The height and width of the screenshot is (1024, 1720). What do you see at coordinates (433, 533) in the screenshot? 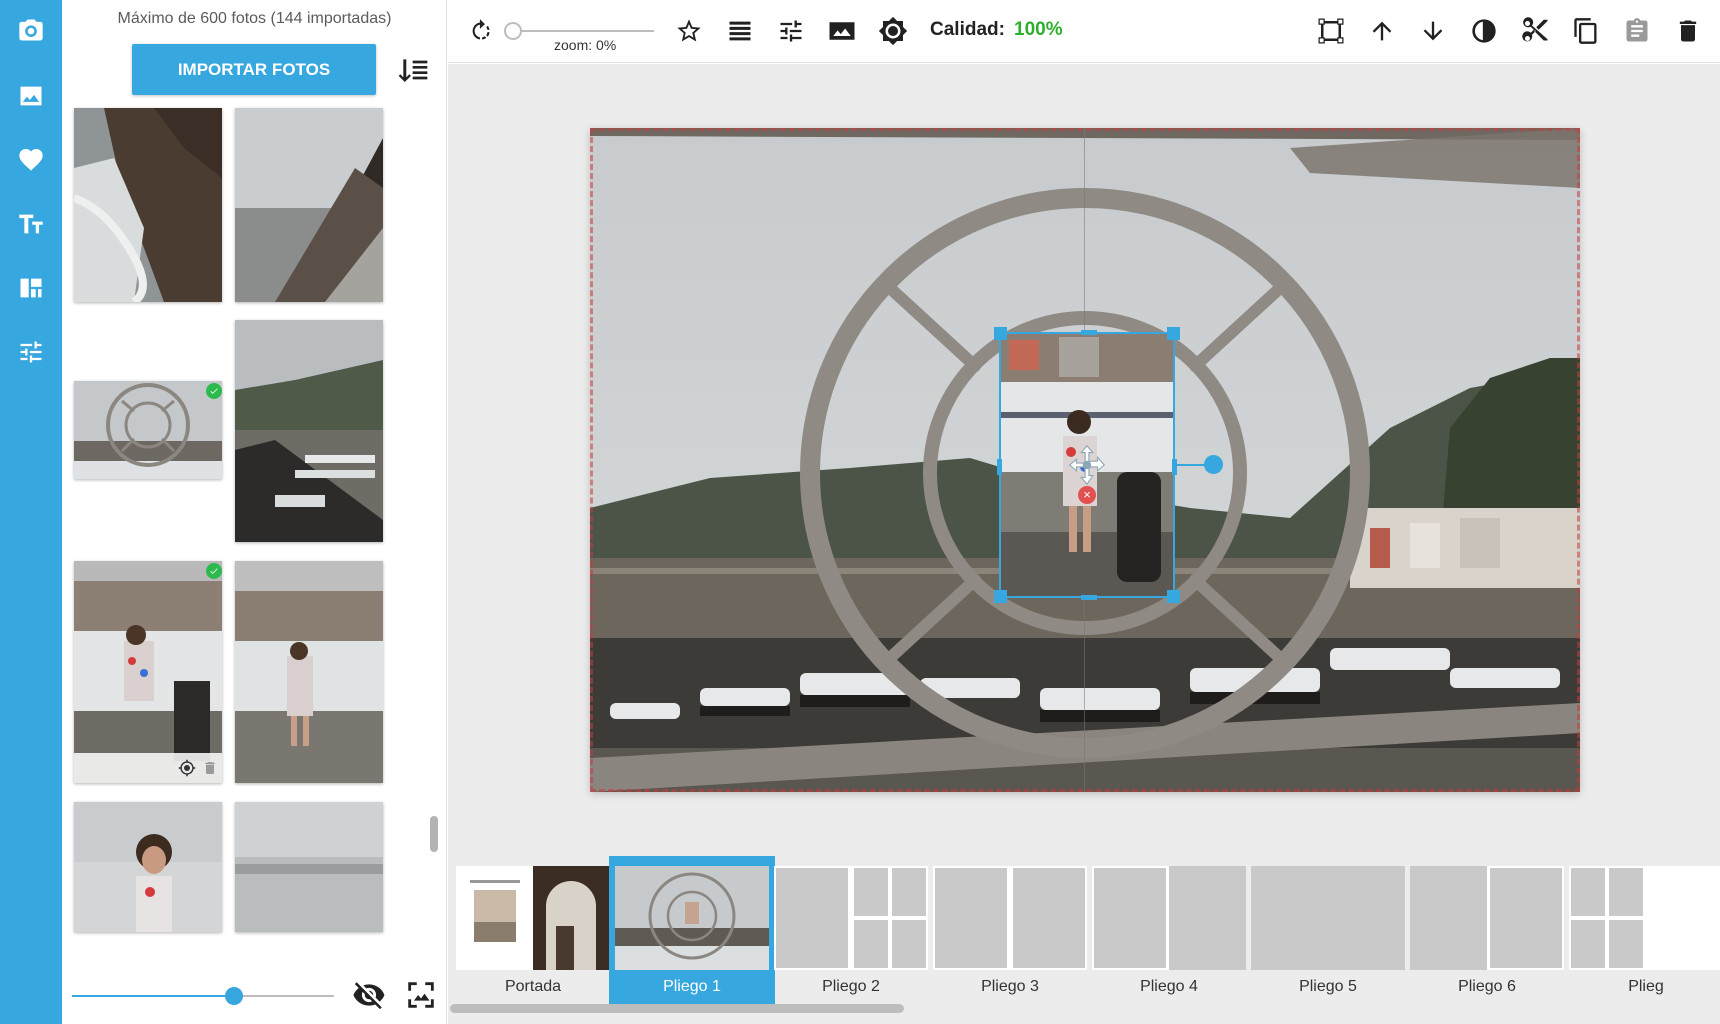
I see `photo-grid-scrollbar` at bounding box center [433, 533].